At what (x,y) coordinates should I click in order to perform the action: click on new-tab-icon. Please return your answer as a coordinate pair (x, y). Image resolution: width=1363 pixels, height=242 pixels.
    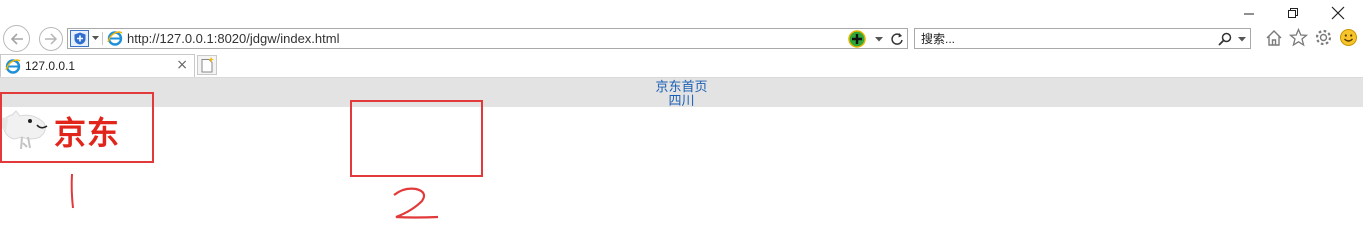
    Looking at the image, I should click on (207, 65).